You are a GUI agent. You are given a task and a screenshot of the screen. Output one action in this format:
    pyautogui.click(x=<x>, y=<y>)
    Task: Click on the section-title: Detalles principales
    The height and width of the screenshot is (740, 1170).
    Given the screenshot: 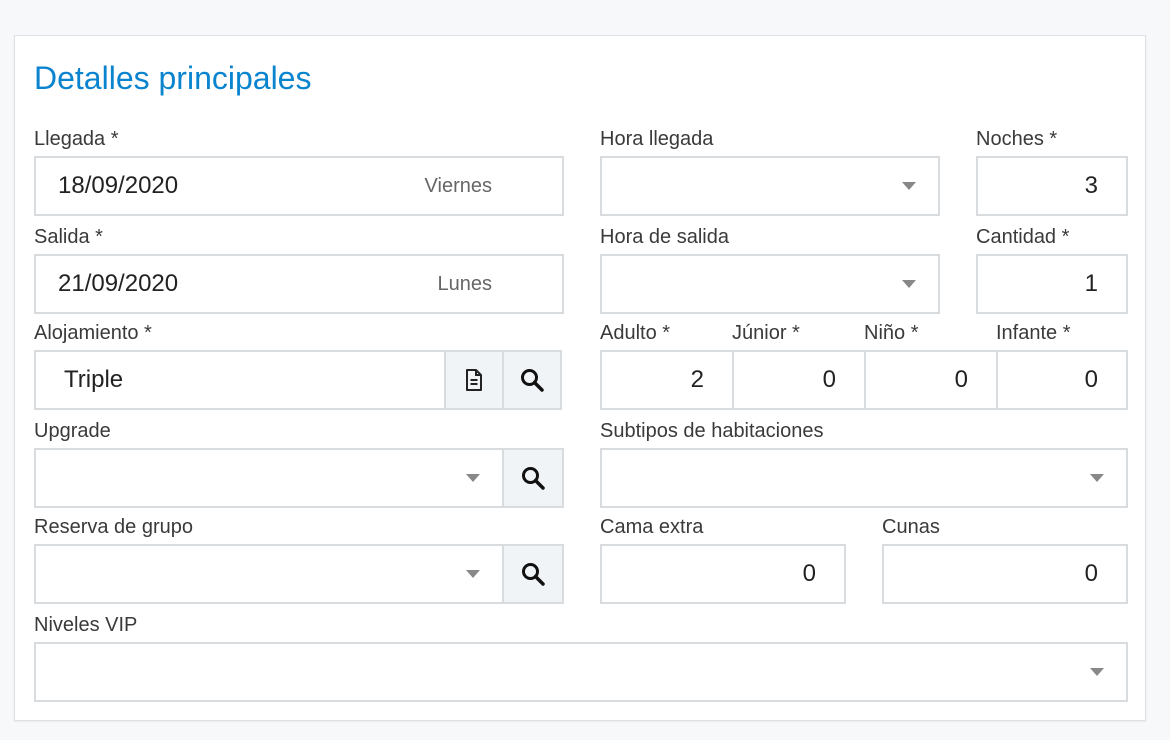 What is the action you would take?
    pyautogui.click(x=173, y=78)
    